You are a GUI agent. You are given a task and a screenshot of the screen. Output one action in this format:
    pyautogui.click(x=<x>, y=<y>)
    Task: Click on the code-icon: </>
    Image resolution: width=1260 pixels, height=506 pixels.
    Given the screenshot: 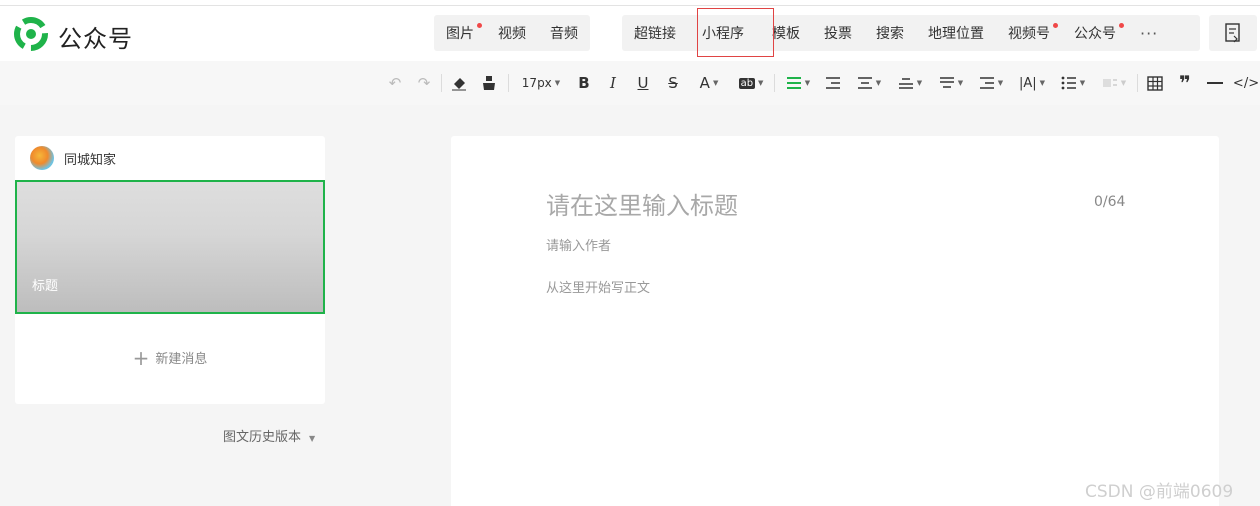 What is the action you would take?
    pyautogui.click(x=1246, y=83)
    